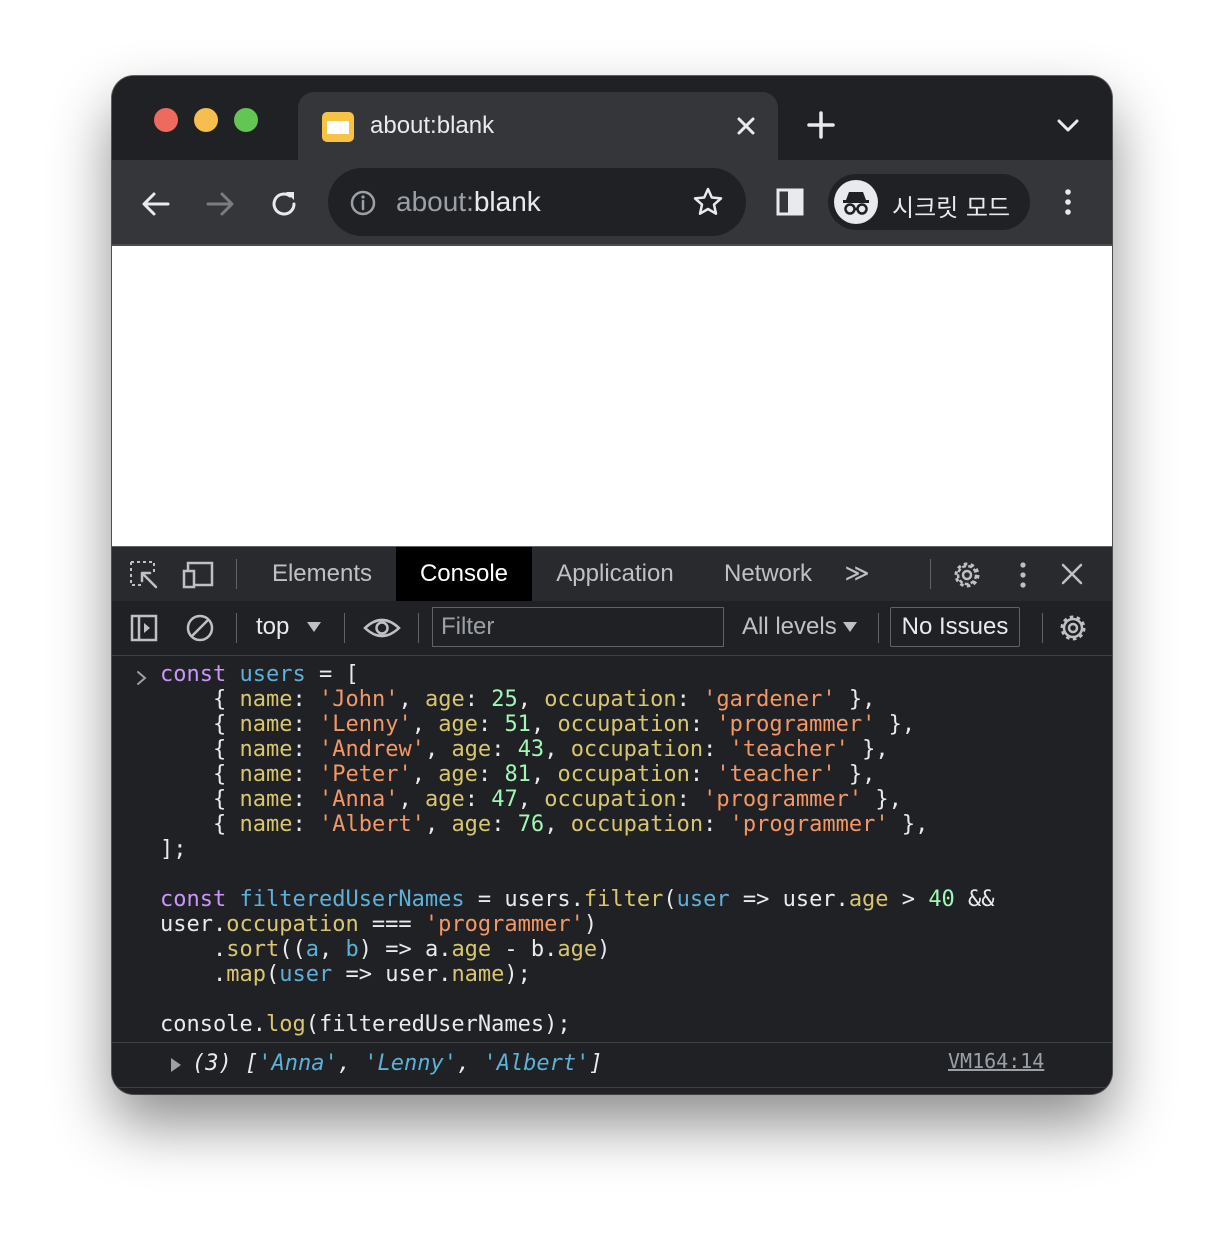 The image size is (1224, 1244). Describe the element at coordinates (857, 574) in the screenshot. I see `more-tabs-button: ≫` at that location.